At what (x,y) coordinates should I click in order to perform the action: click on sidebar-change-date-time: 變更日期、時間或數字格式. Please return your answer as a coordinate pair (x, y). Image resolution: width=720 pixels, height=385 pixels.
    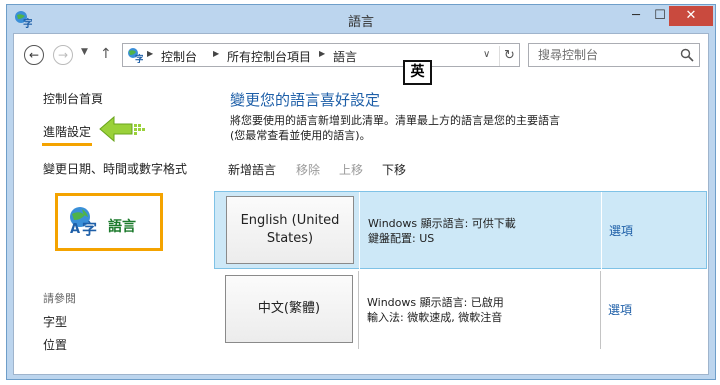
    Looking at the image, I should click on (115, 168).